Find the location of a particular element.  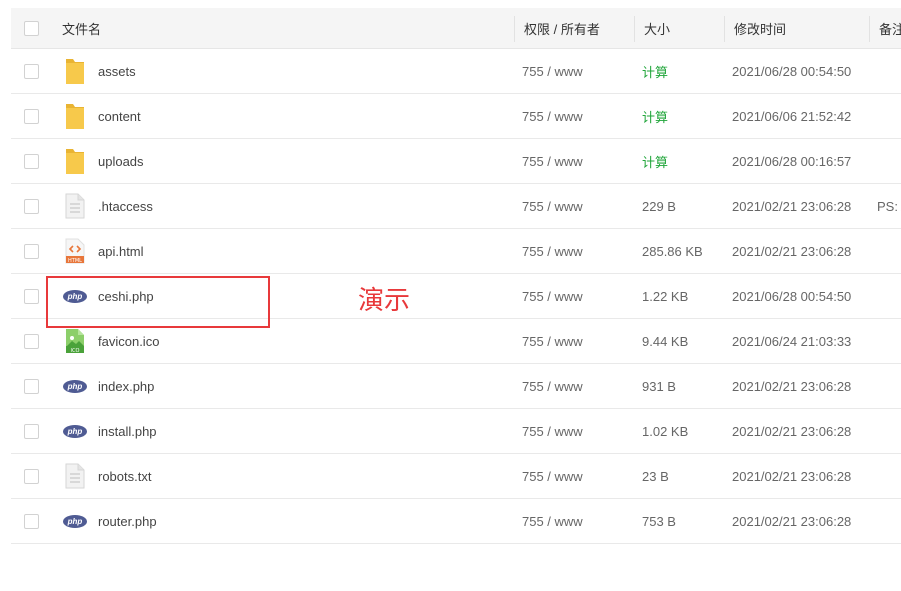

file-name: robots.txt is located at coordinates (298, 476).